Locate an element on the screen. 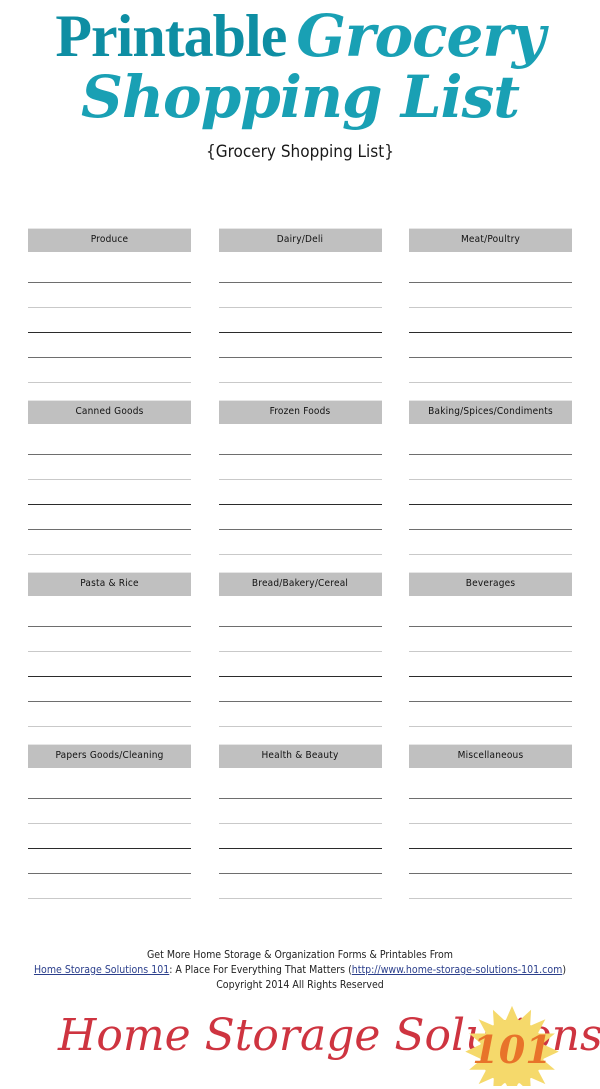  footer-attribution-end: ) is located at coordinates (564, 970).